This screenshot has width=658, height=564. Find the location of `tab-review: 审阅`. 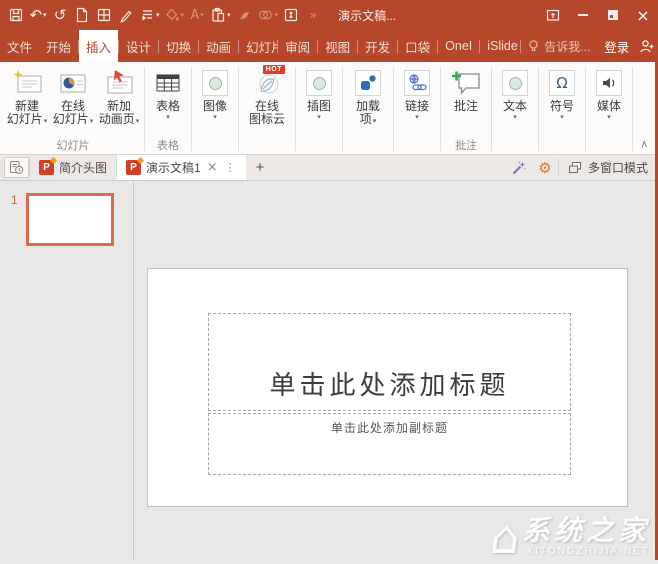

tab-review: 审阅 is located at coordinates (297, 46).